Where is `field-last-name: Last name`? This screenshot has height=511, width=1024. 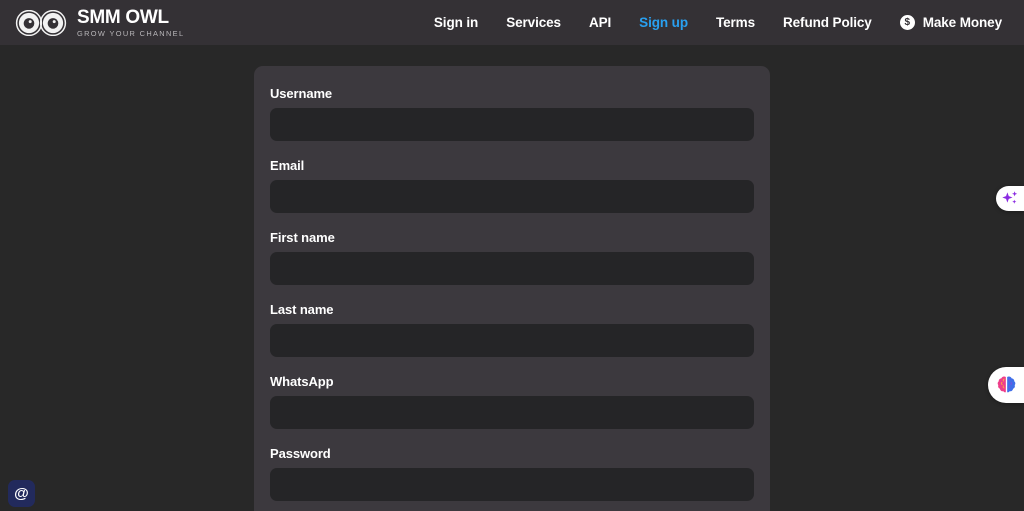
field-last-name: Last name is located at coordinates (512, 329).